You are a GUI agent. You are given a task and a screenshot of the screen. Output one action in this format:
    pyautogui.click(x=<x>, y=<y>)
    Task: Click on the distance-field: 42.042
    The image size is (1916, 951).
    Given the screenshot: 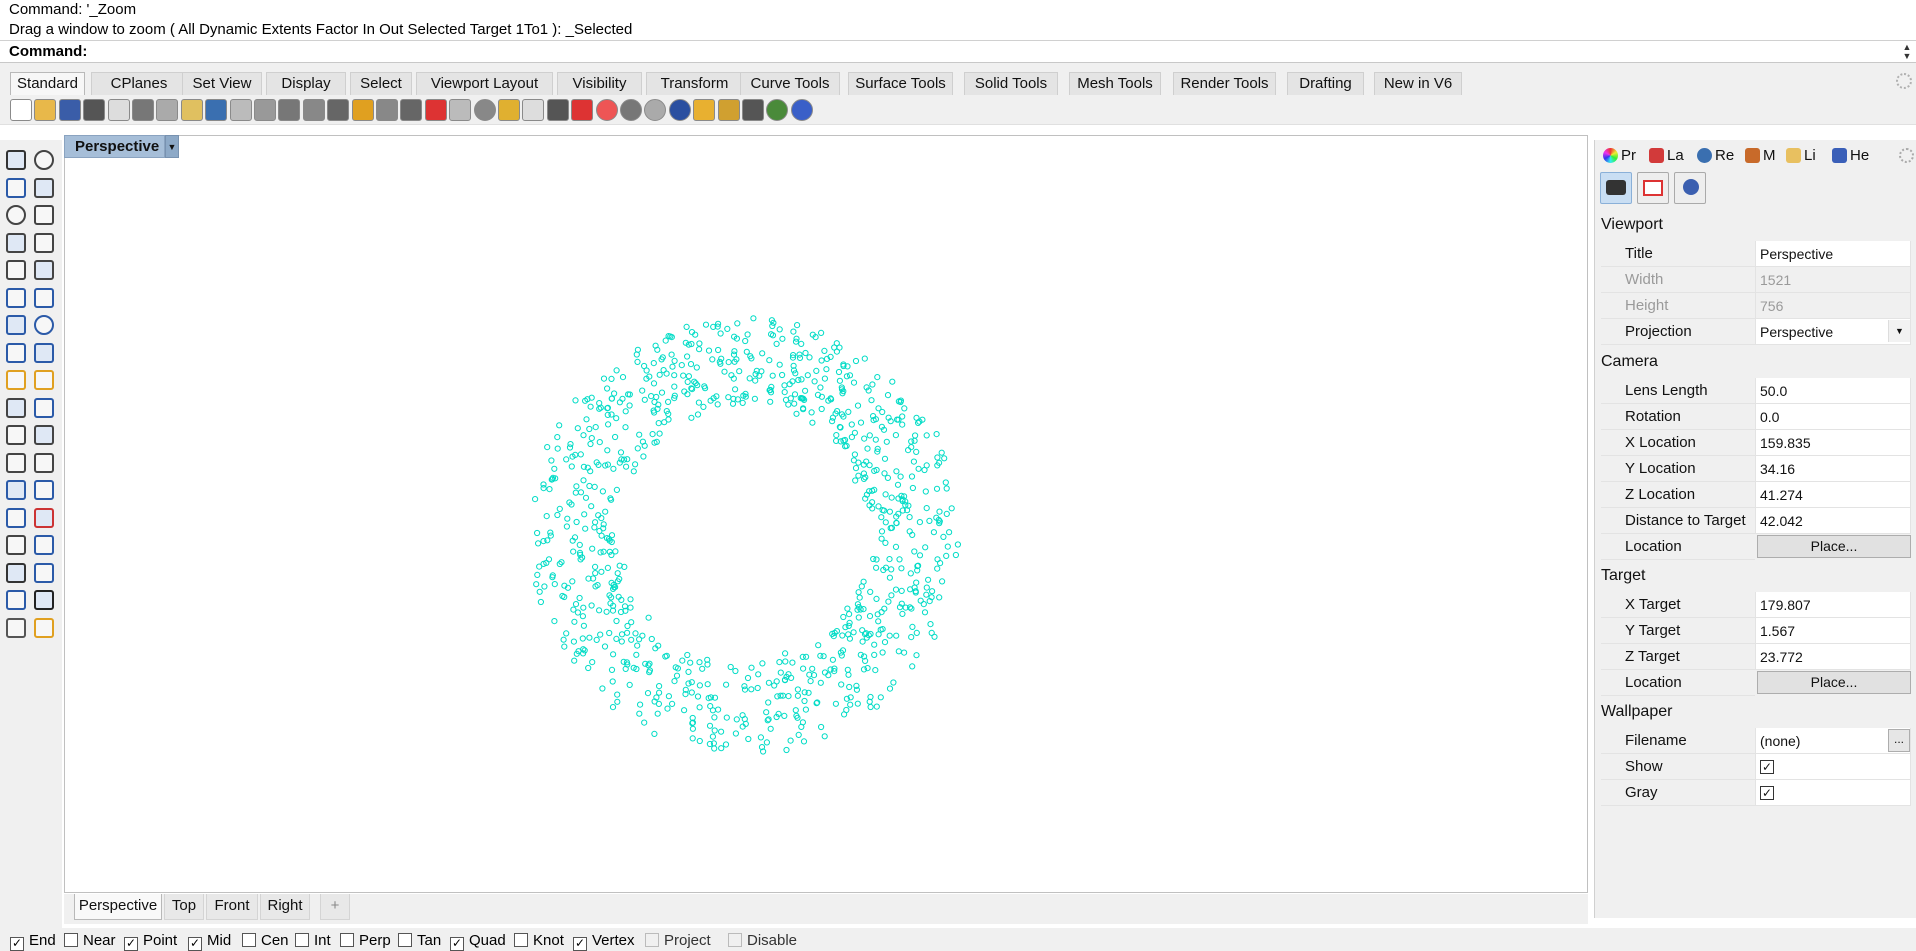 What is the action you would take?
    pyautogui.click(x=1833, y=521)
    